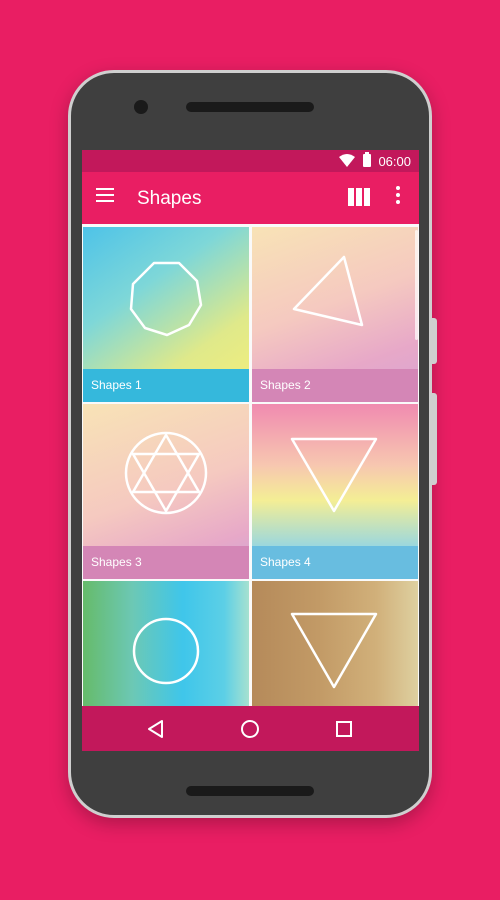 The height and width of the screenshot is (900, 500). Describe the element at coordinates (434, 439) in the screenshot. I see `volume-button` at that location.